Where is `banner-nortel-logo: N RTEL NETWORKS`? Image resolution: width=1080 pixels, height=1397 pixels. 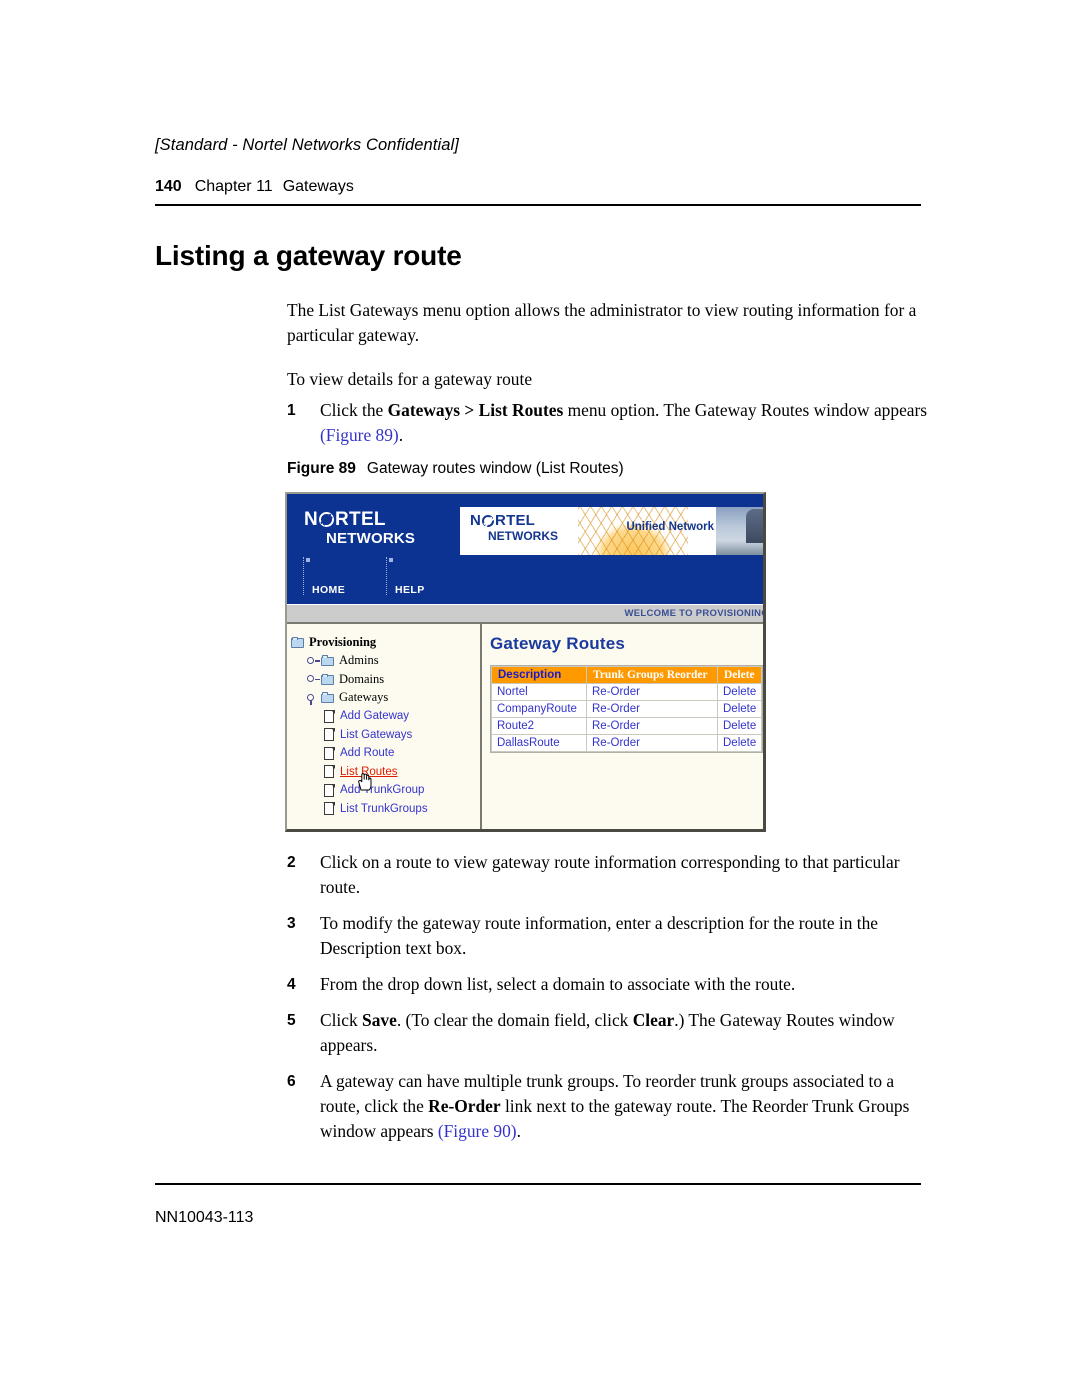
banner-nortel-logo: N RTEL NETWORKS is located at coordinates (514, 527).